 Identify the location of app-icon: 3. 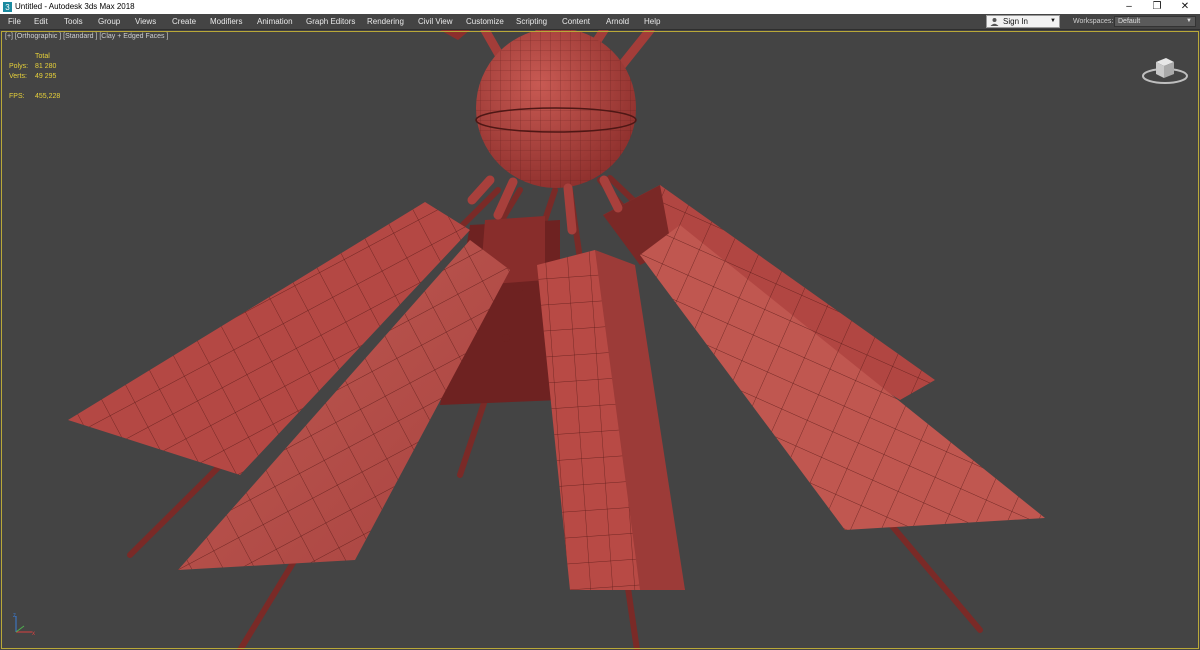
(7, 7).